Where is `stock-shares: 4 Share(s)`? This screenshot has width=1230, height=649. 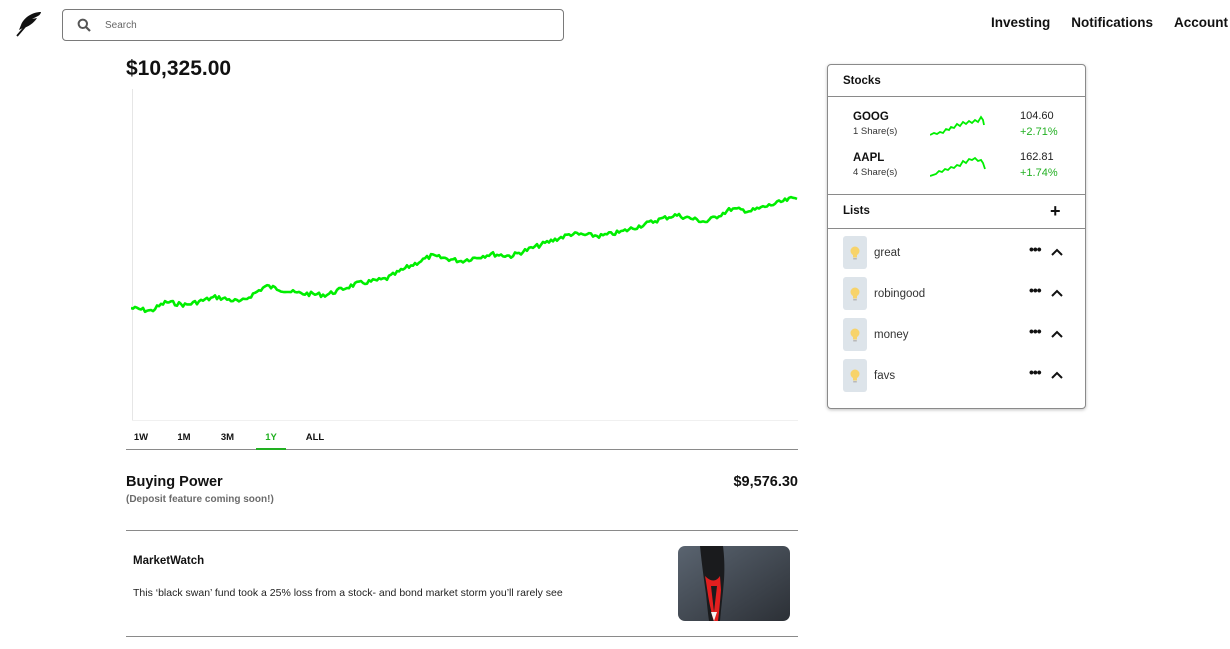
stock-shares: 4 Share(s) is located at coordinates (875, 172).